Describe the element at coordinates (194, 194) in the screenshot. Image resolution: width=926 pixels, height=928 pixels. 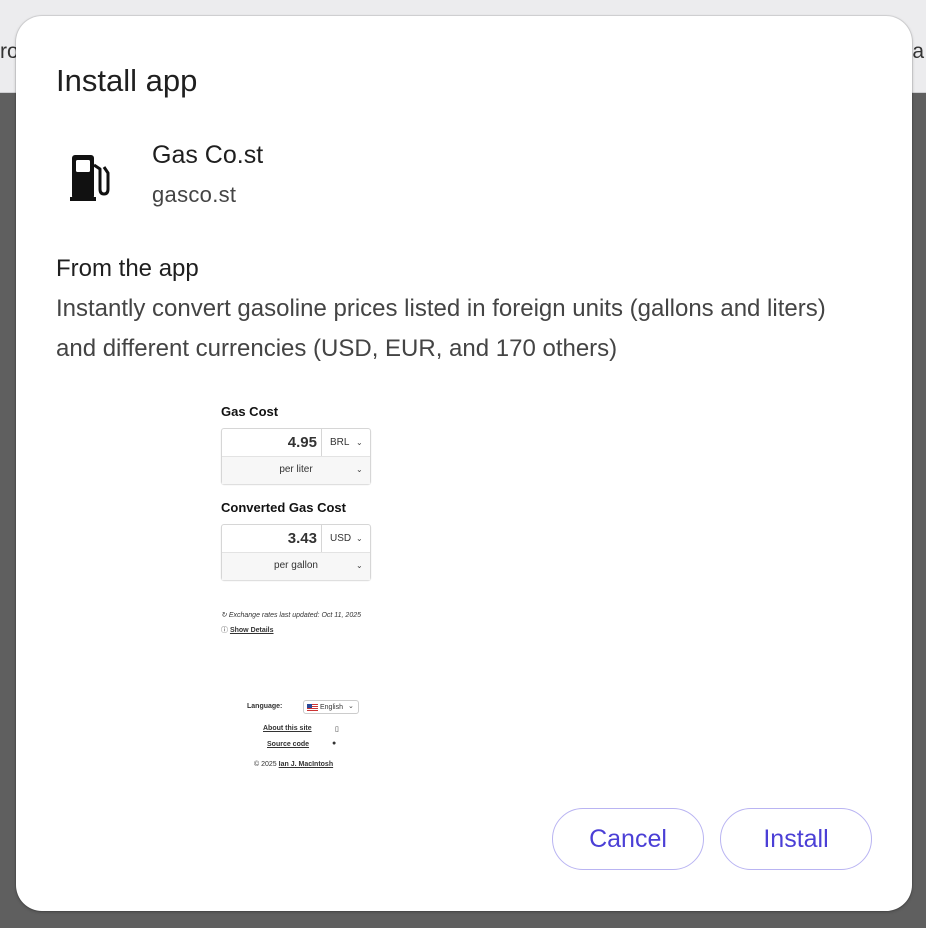
I see `app-domain: gasco.st` at that location.